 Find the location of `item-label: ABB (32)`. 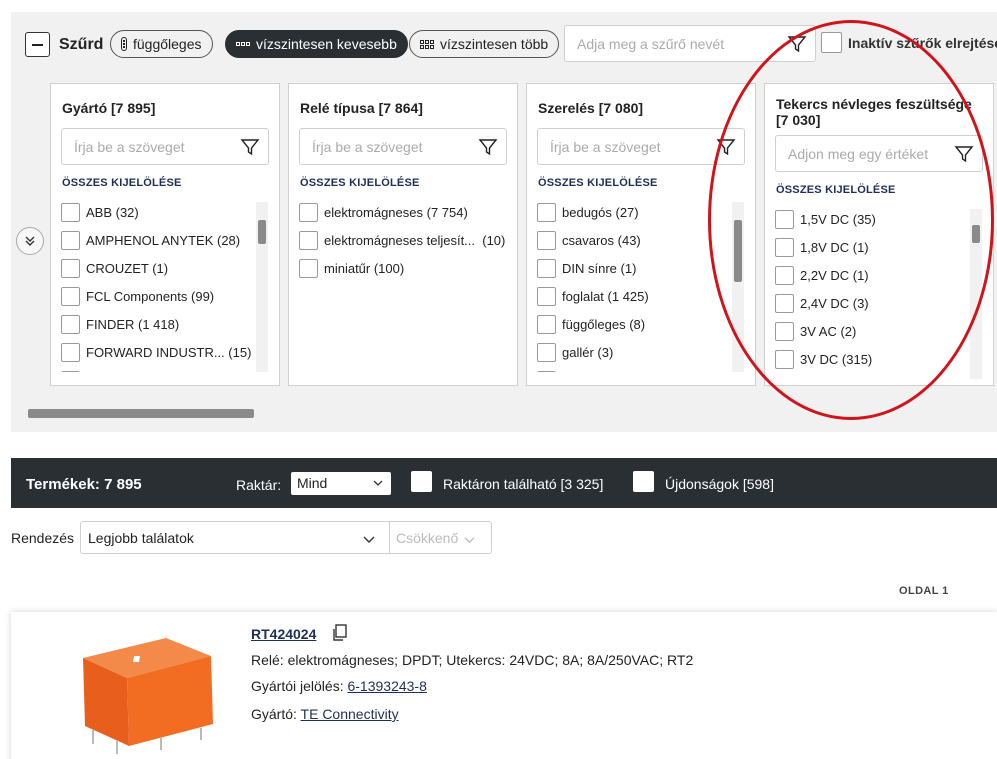

item-label: ABB (32) is located at coordinates (112, 212).